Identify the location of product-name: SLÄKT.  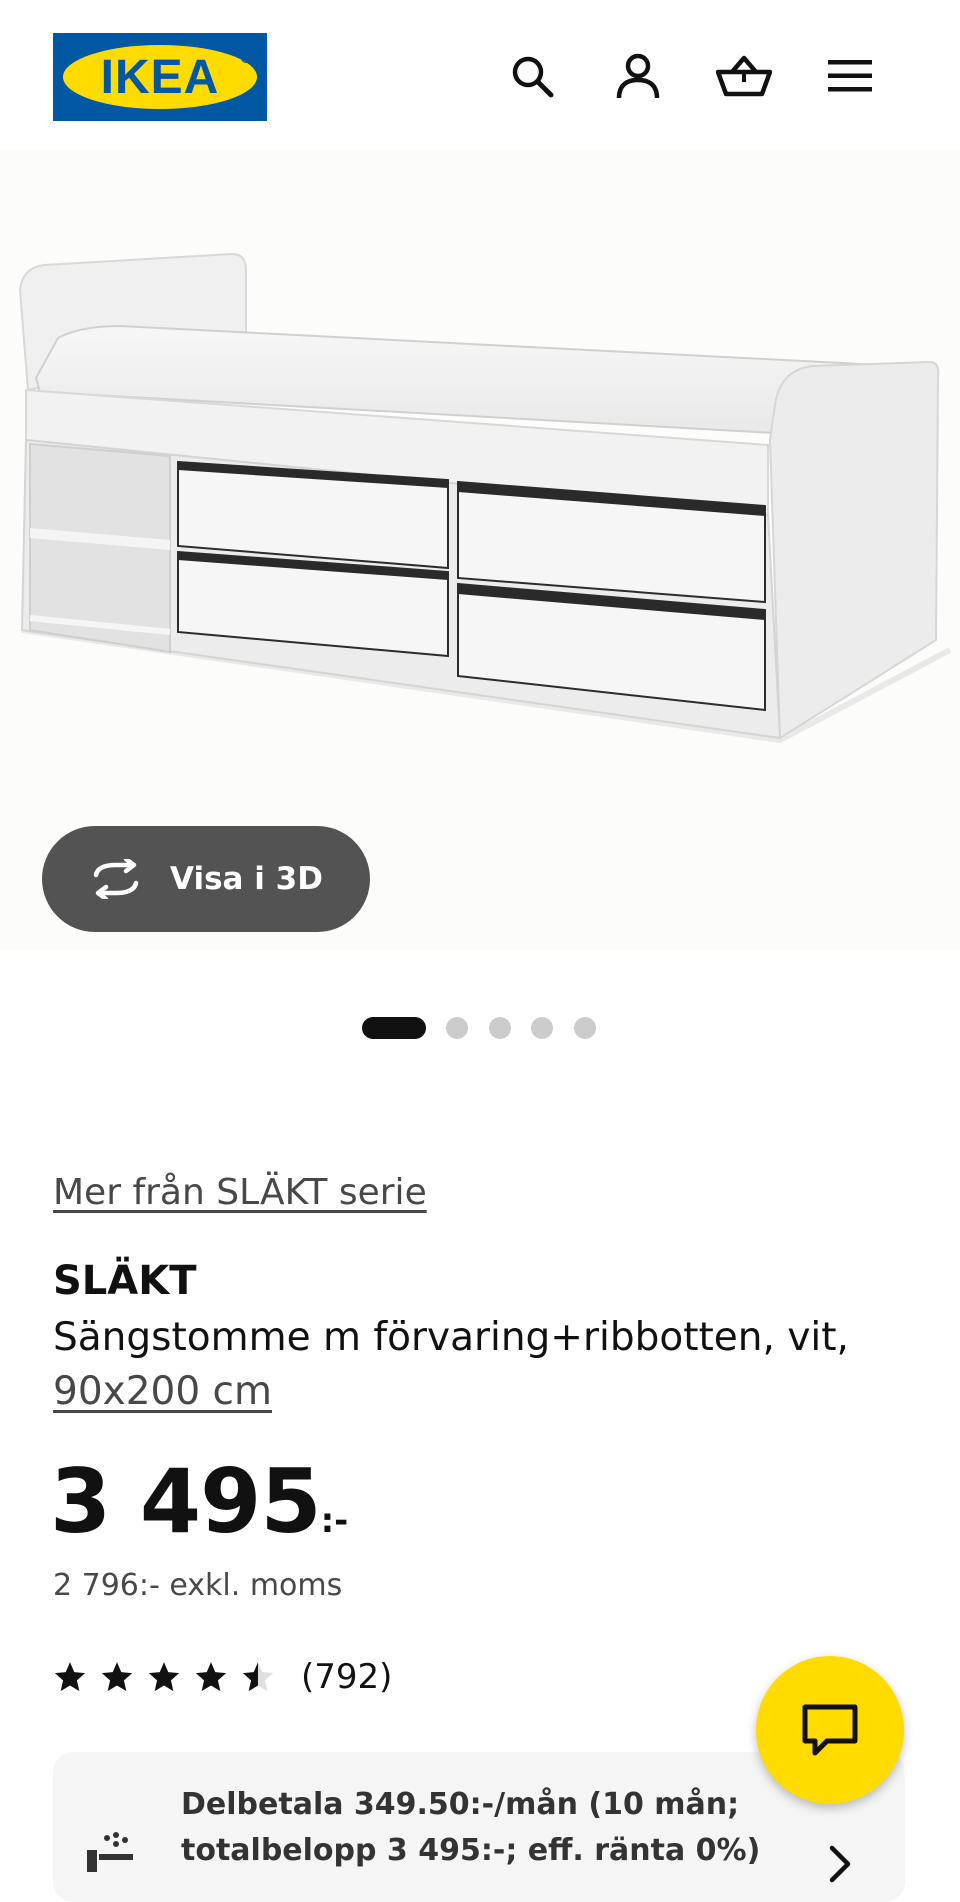
(125, 1281).